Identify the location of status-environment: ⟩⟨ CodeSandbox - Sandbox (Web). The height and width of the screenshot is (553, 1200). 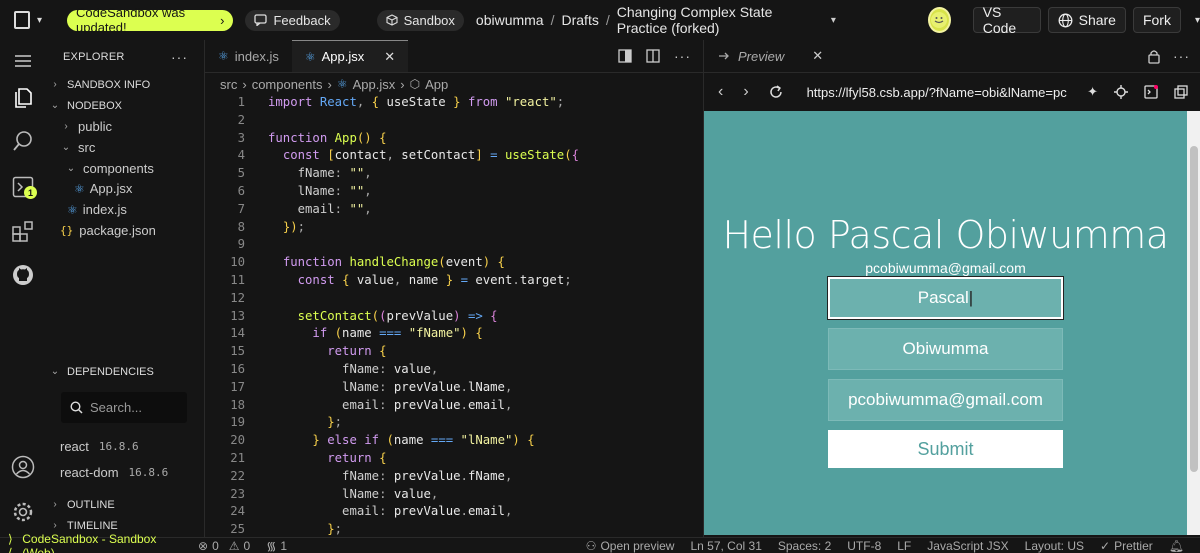
(95, 542).